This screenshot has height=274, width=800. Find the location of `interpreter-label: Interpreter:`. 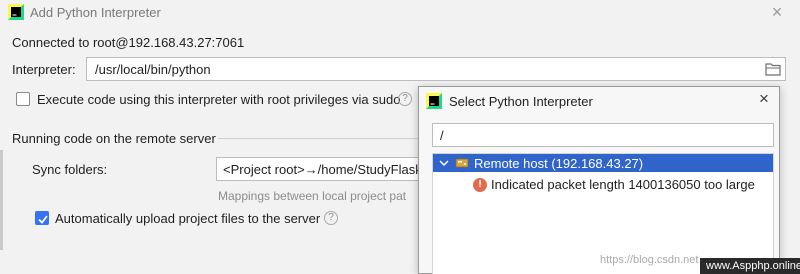

interpreter-label: Interpreter: is located at coordinates (44, 69).